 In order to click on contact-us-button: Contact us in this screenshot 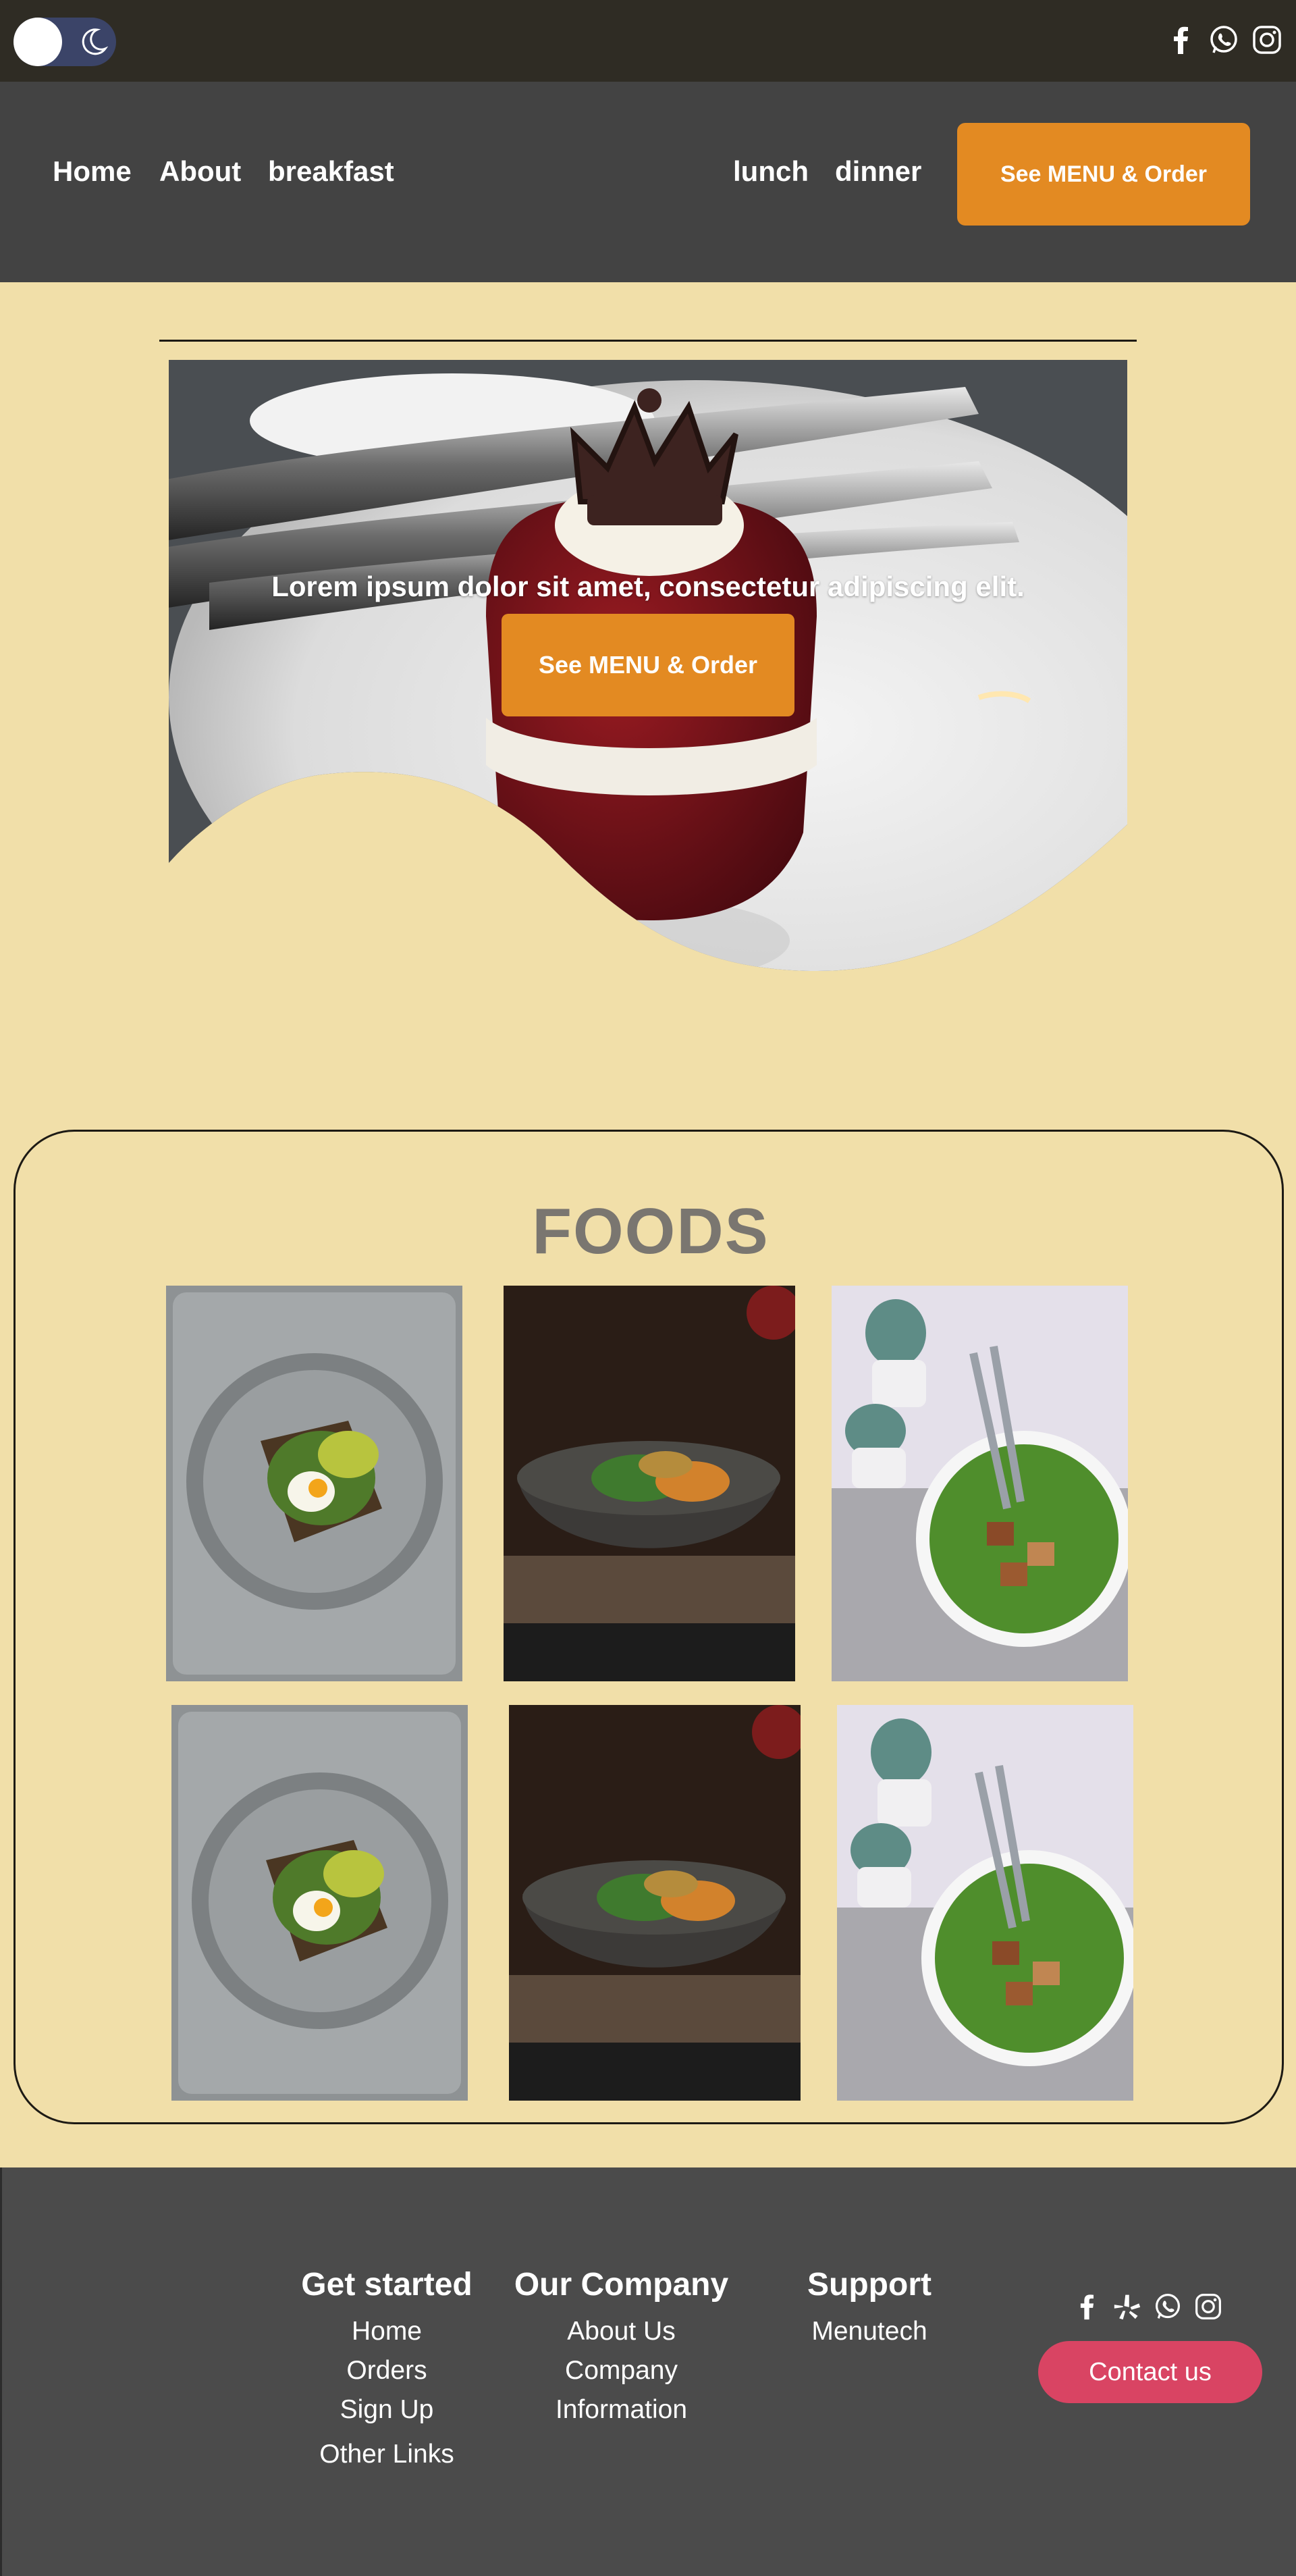, I will do `click(1150, 2372)`.